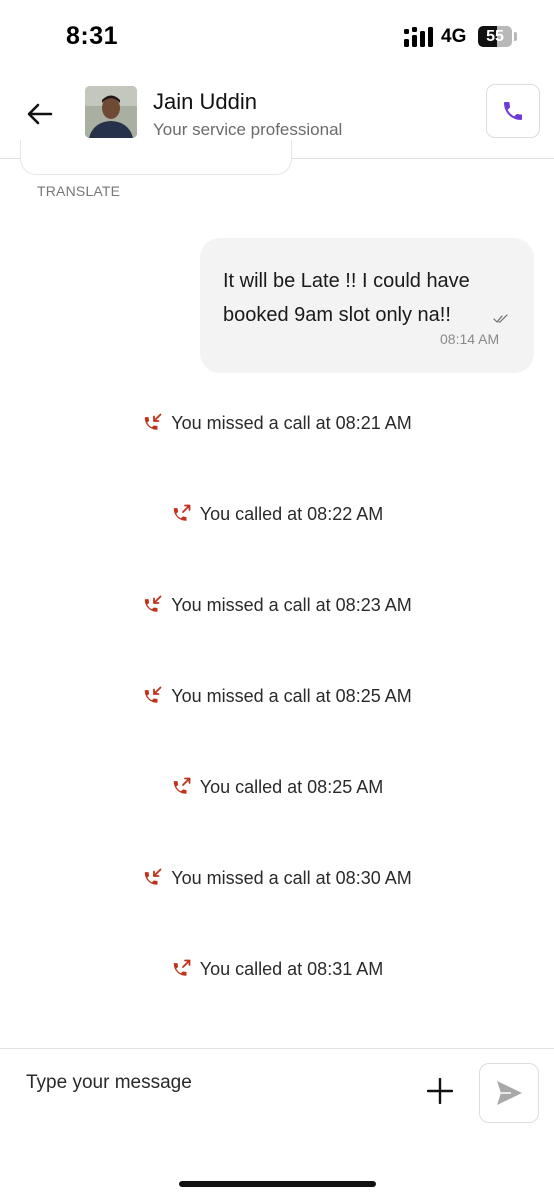  What do you see at coordinates (470, 339) in the screenshot?
I see `message-time: 08:14 AM` at bounding box center [470, 339].